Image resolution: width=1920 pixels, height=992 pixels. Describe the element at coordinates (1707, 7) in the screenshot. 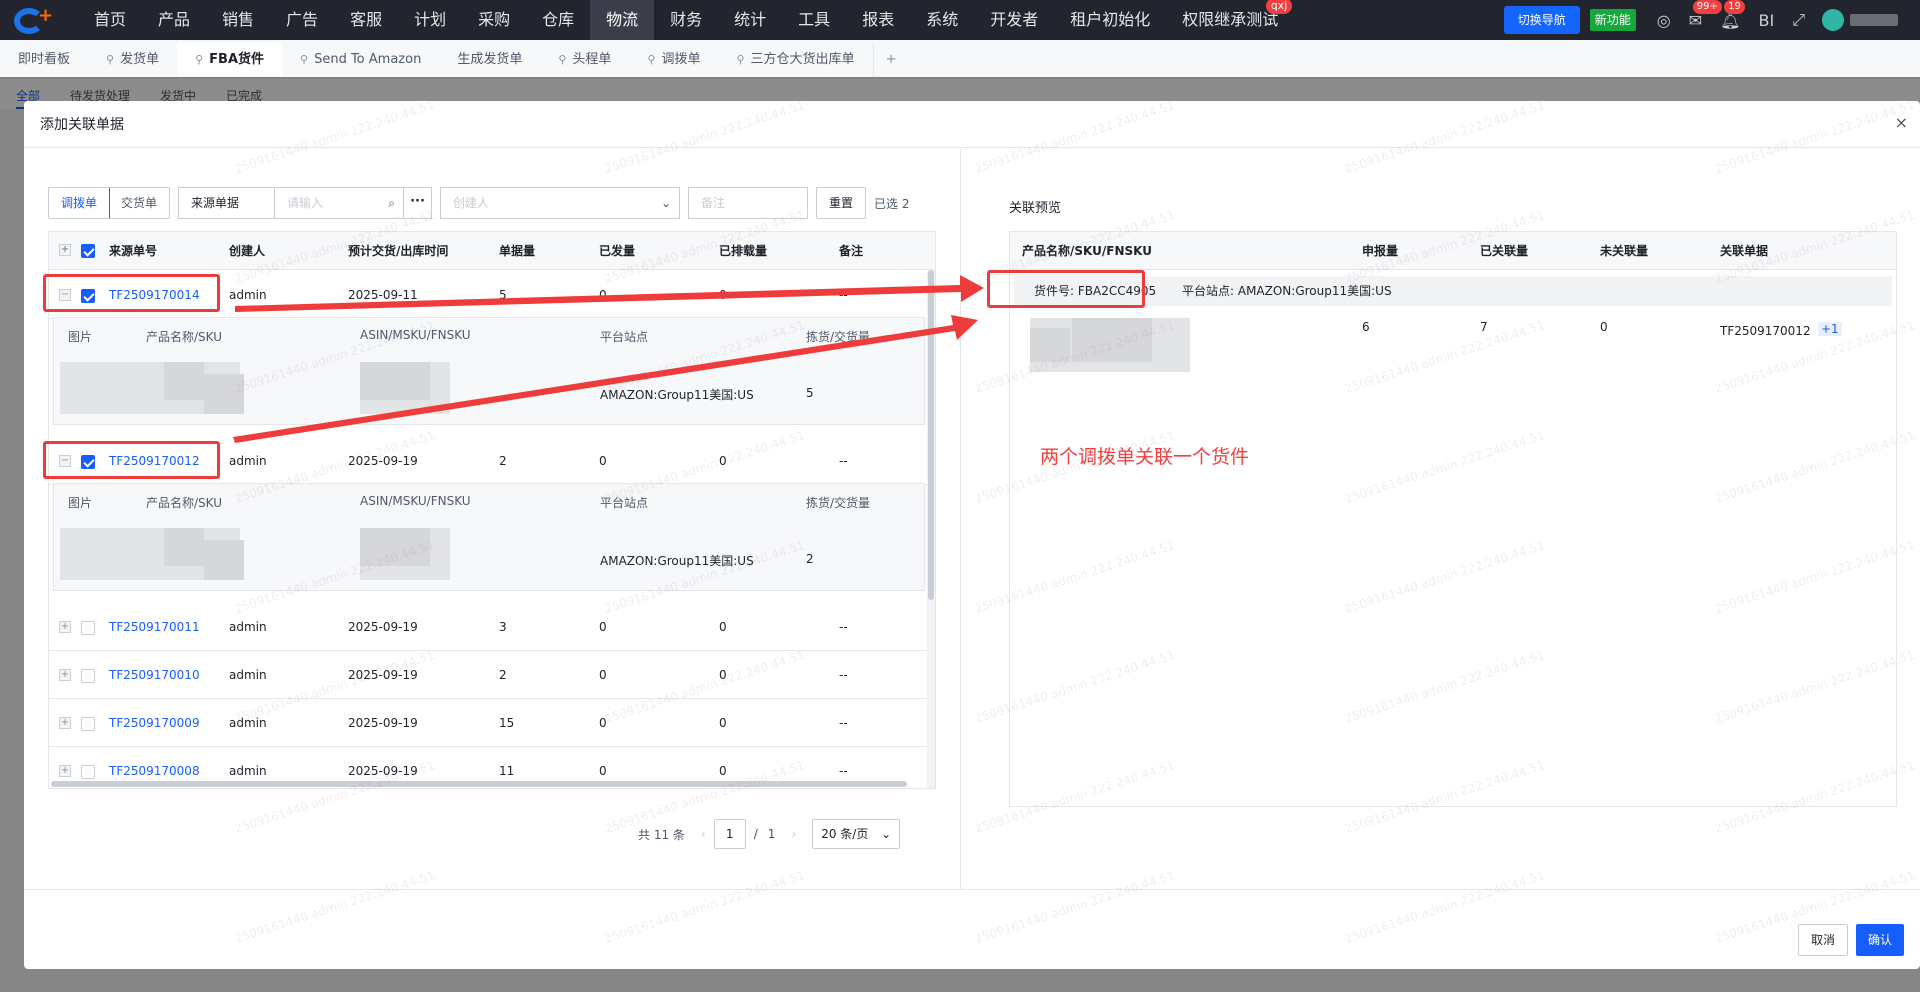

I see `message-badge: 99+` at that location.